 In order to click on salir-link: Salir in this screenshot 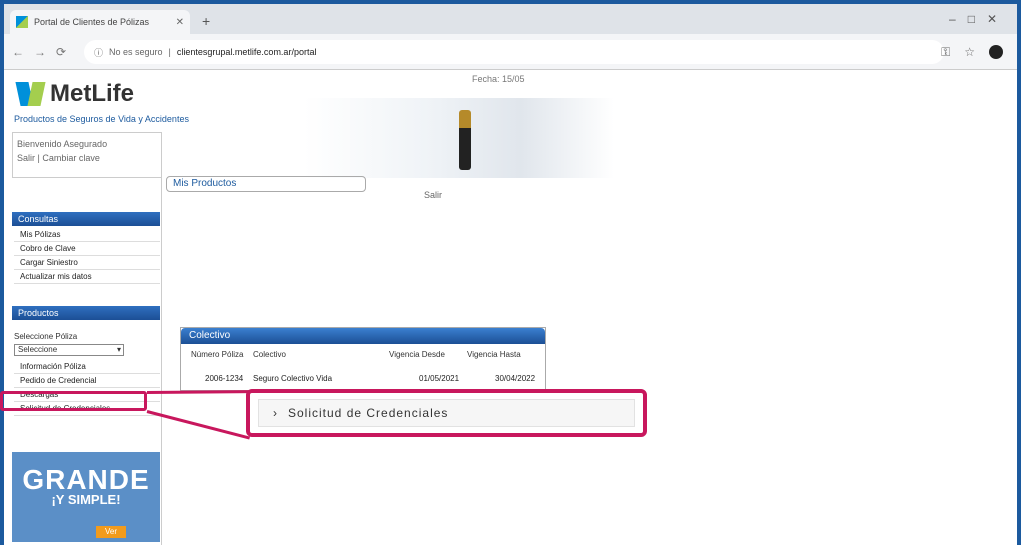, I will do `click(433, 195)`.